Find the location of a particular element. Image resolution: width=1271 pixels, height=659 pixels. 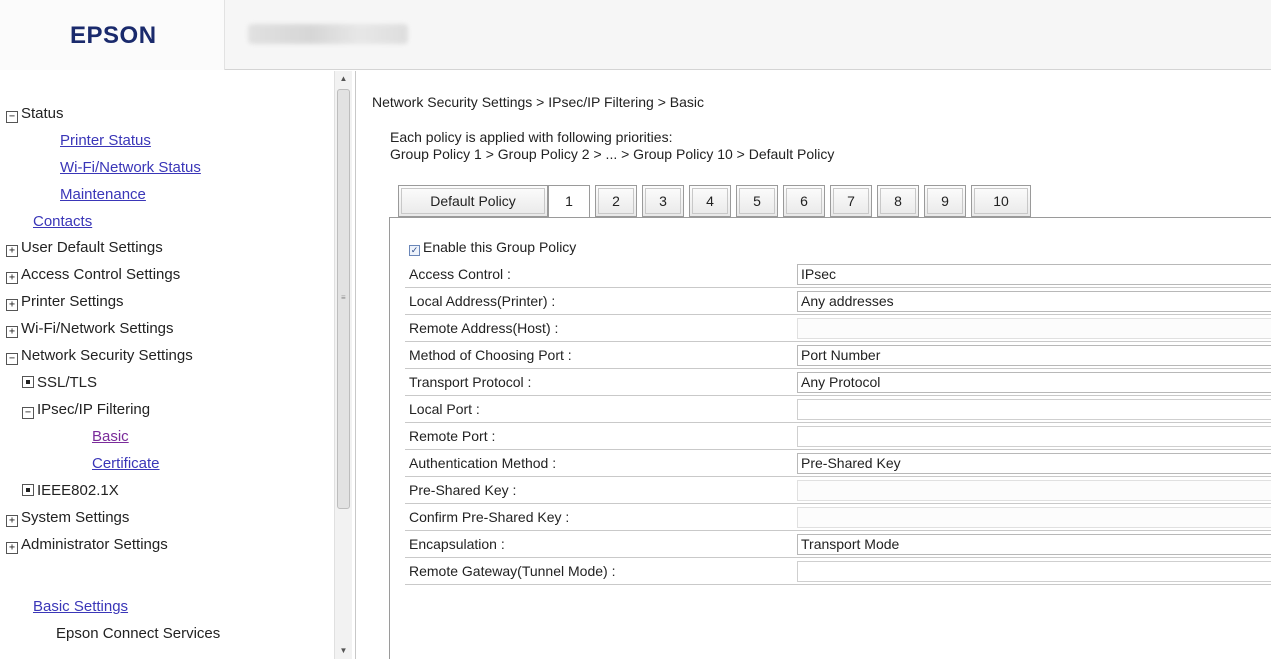

tab-policy-8: 8 is located at coordinates (898, 201).